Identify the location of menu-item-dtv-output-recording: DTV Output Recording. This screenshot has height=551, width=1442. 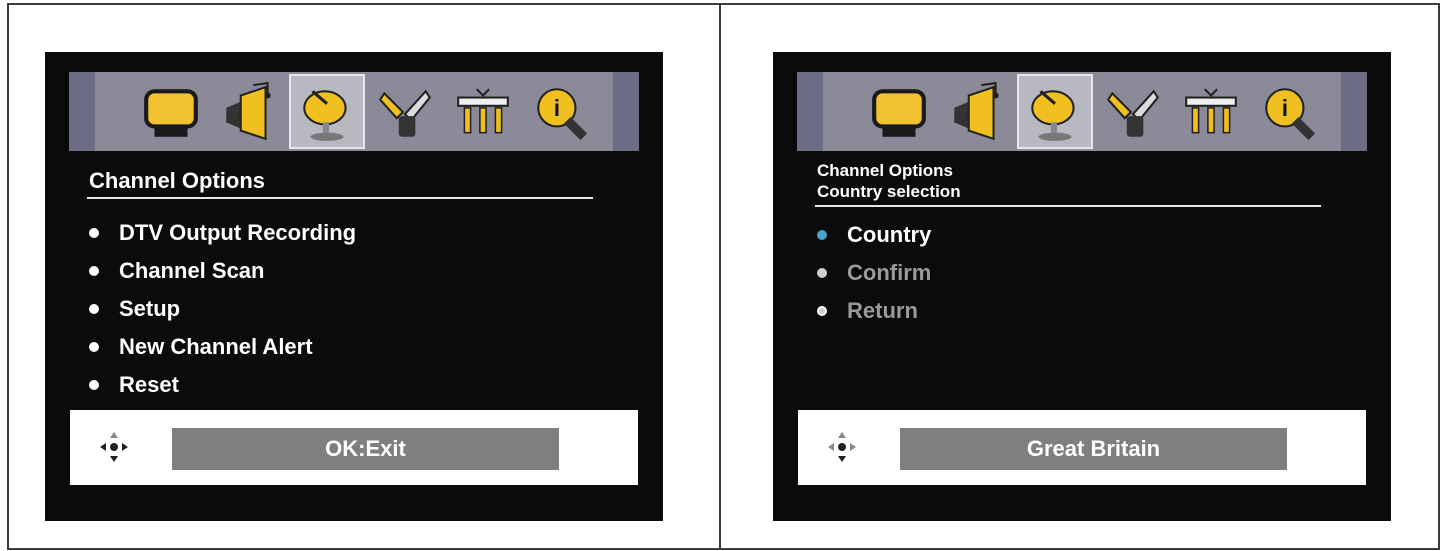
(222, 233).